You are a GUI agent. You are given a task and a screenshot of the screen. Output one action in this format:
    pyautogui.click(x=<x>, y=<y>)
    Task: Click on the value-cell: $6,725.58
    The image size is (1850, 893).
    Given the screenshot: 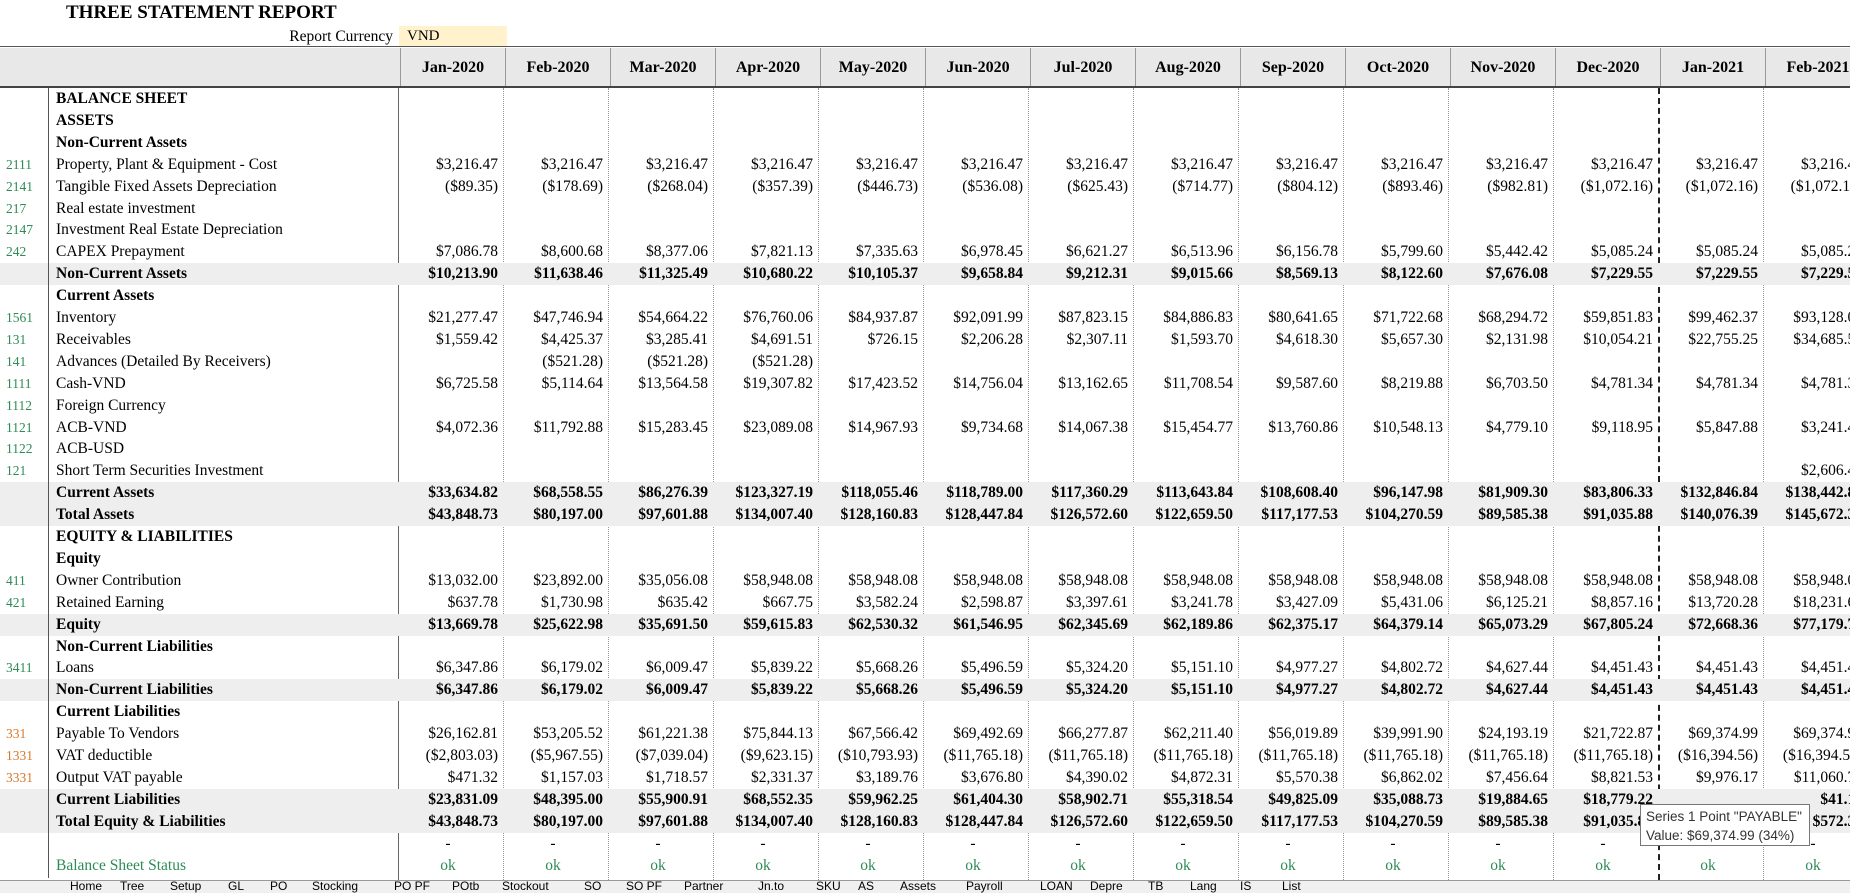 What is the action you would take?
    pyautogui.click(x=448, y=384)
    